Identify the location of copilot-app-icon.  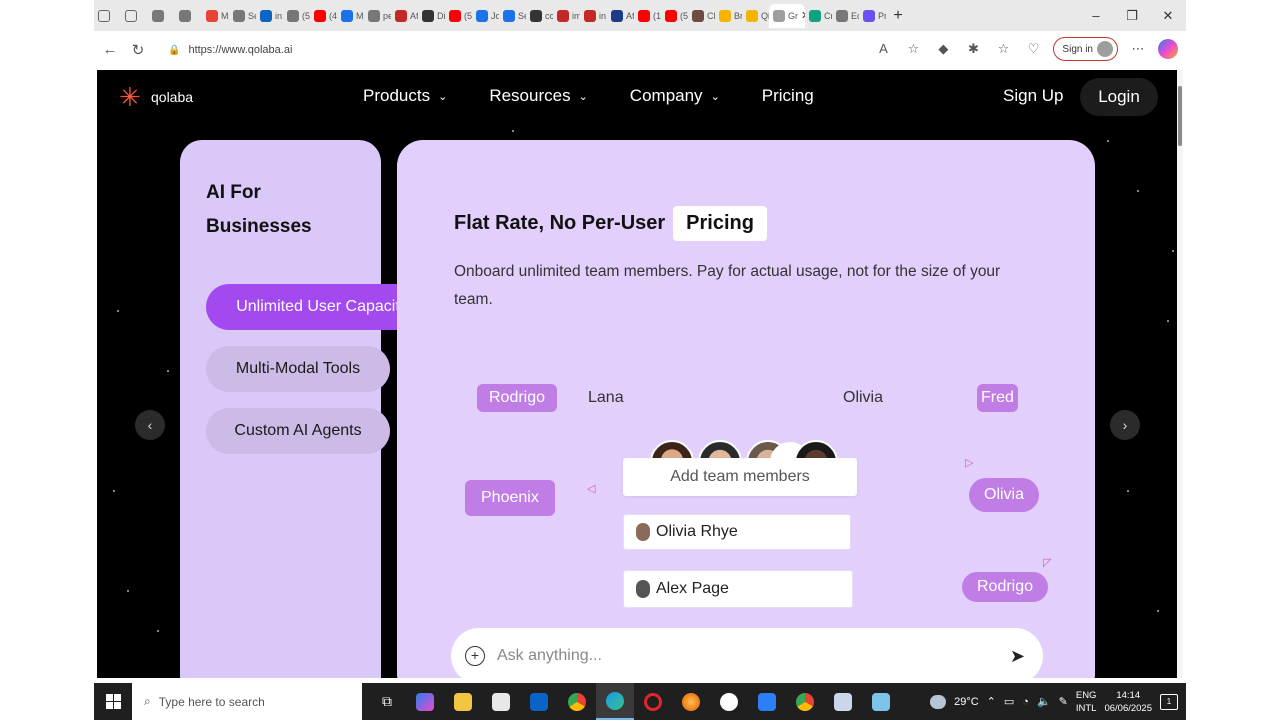
(425, 701).